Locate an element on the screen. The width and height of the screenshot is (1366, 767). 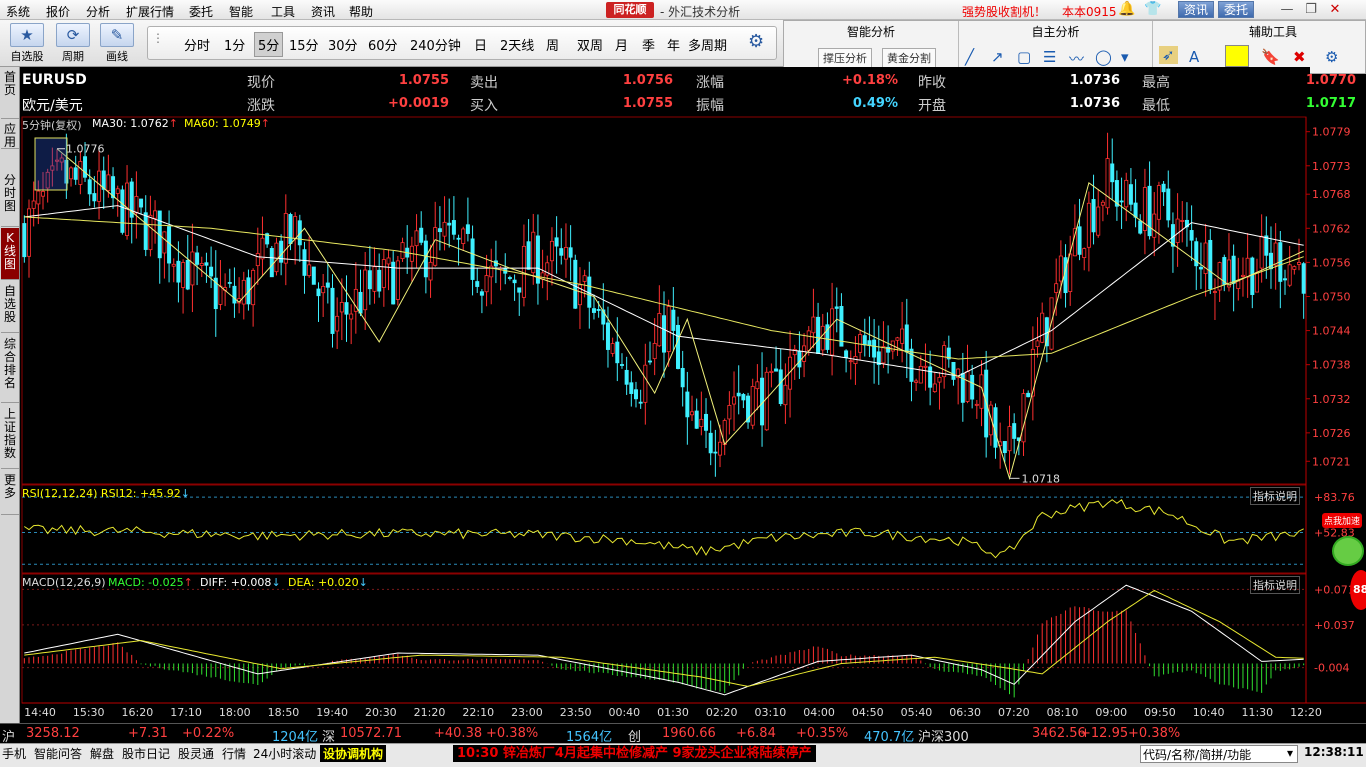
menu-item-5: 智能 is located at coordinates (241, 11).